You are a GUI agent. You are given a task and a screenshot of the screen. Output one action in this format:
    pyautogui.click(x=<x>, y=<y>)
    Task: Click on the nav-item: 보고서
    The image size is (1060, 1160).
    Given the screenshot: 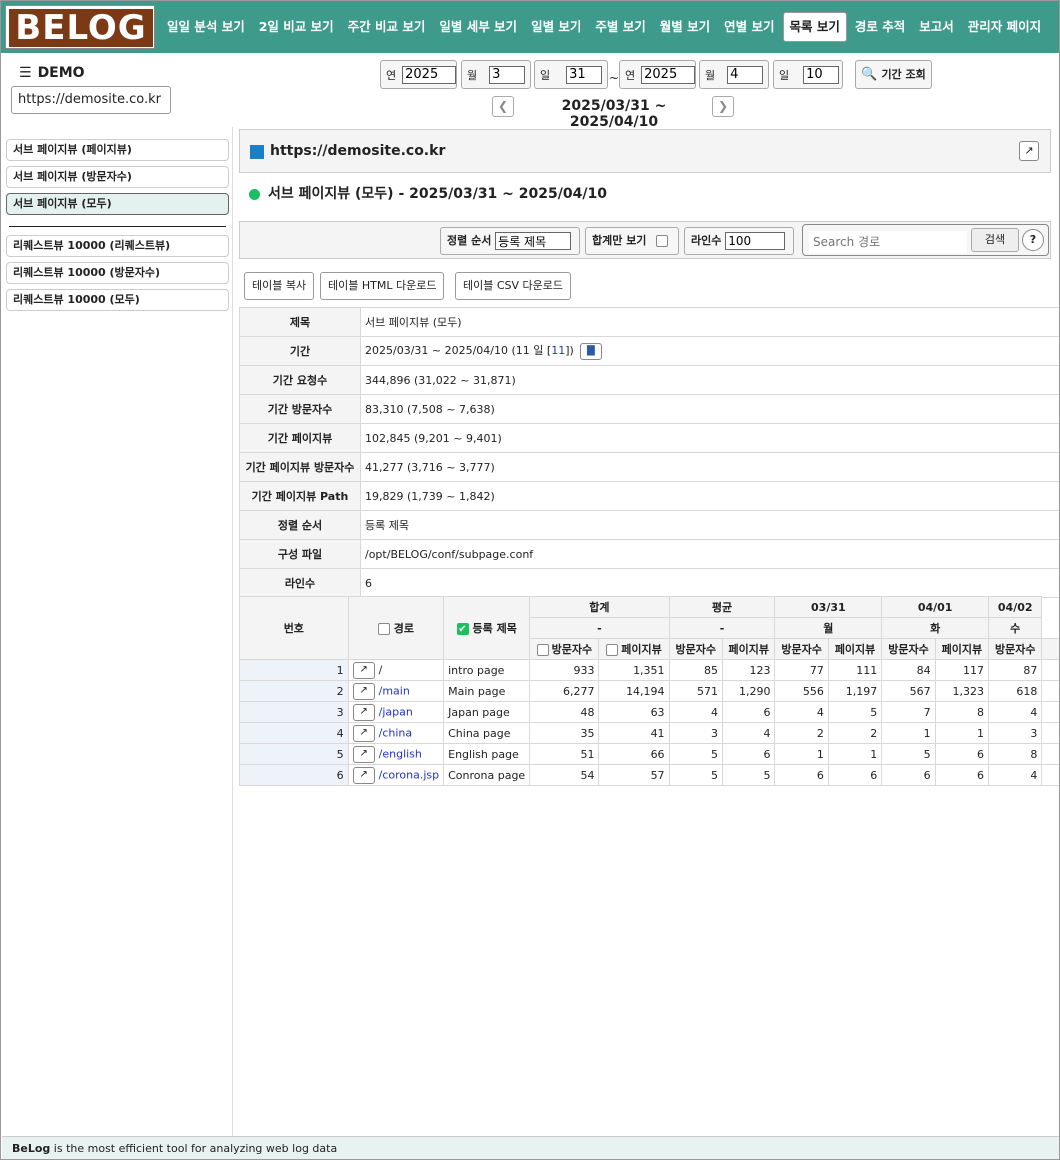 What is the action you would take?
    pyautogui.click(x=936, y=27)
    